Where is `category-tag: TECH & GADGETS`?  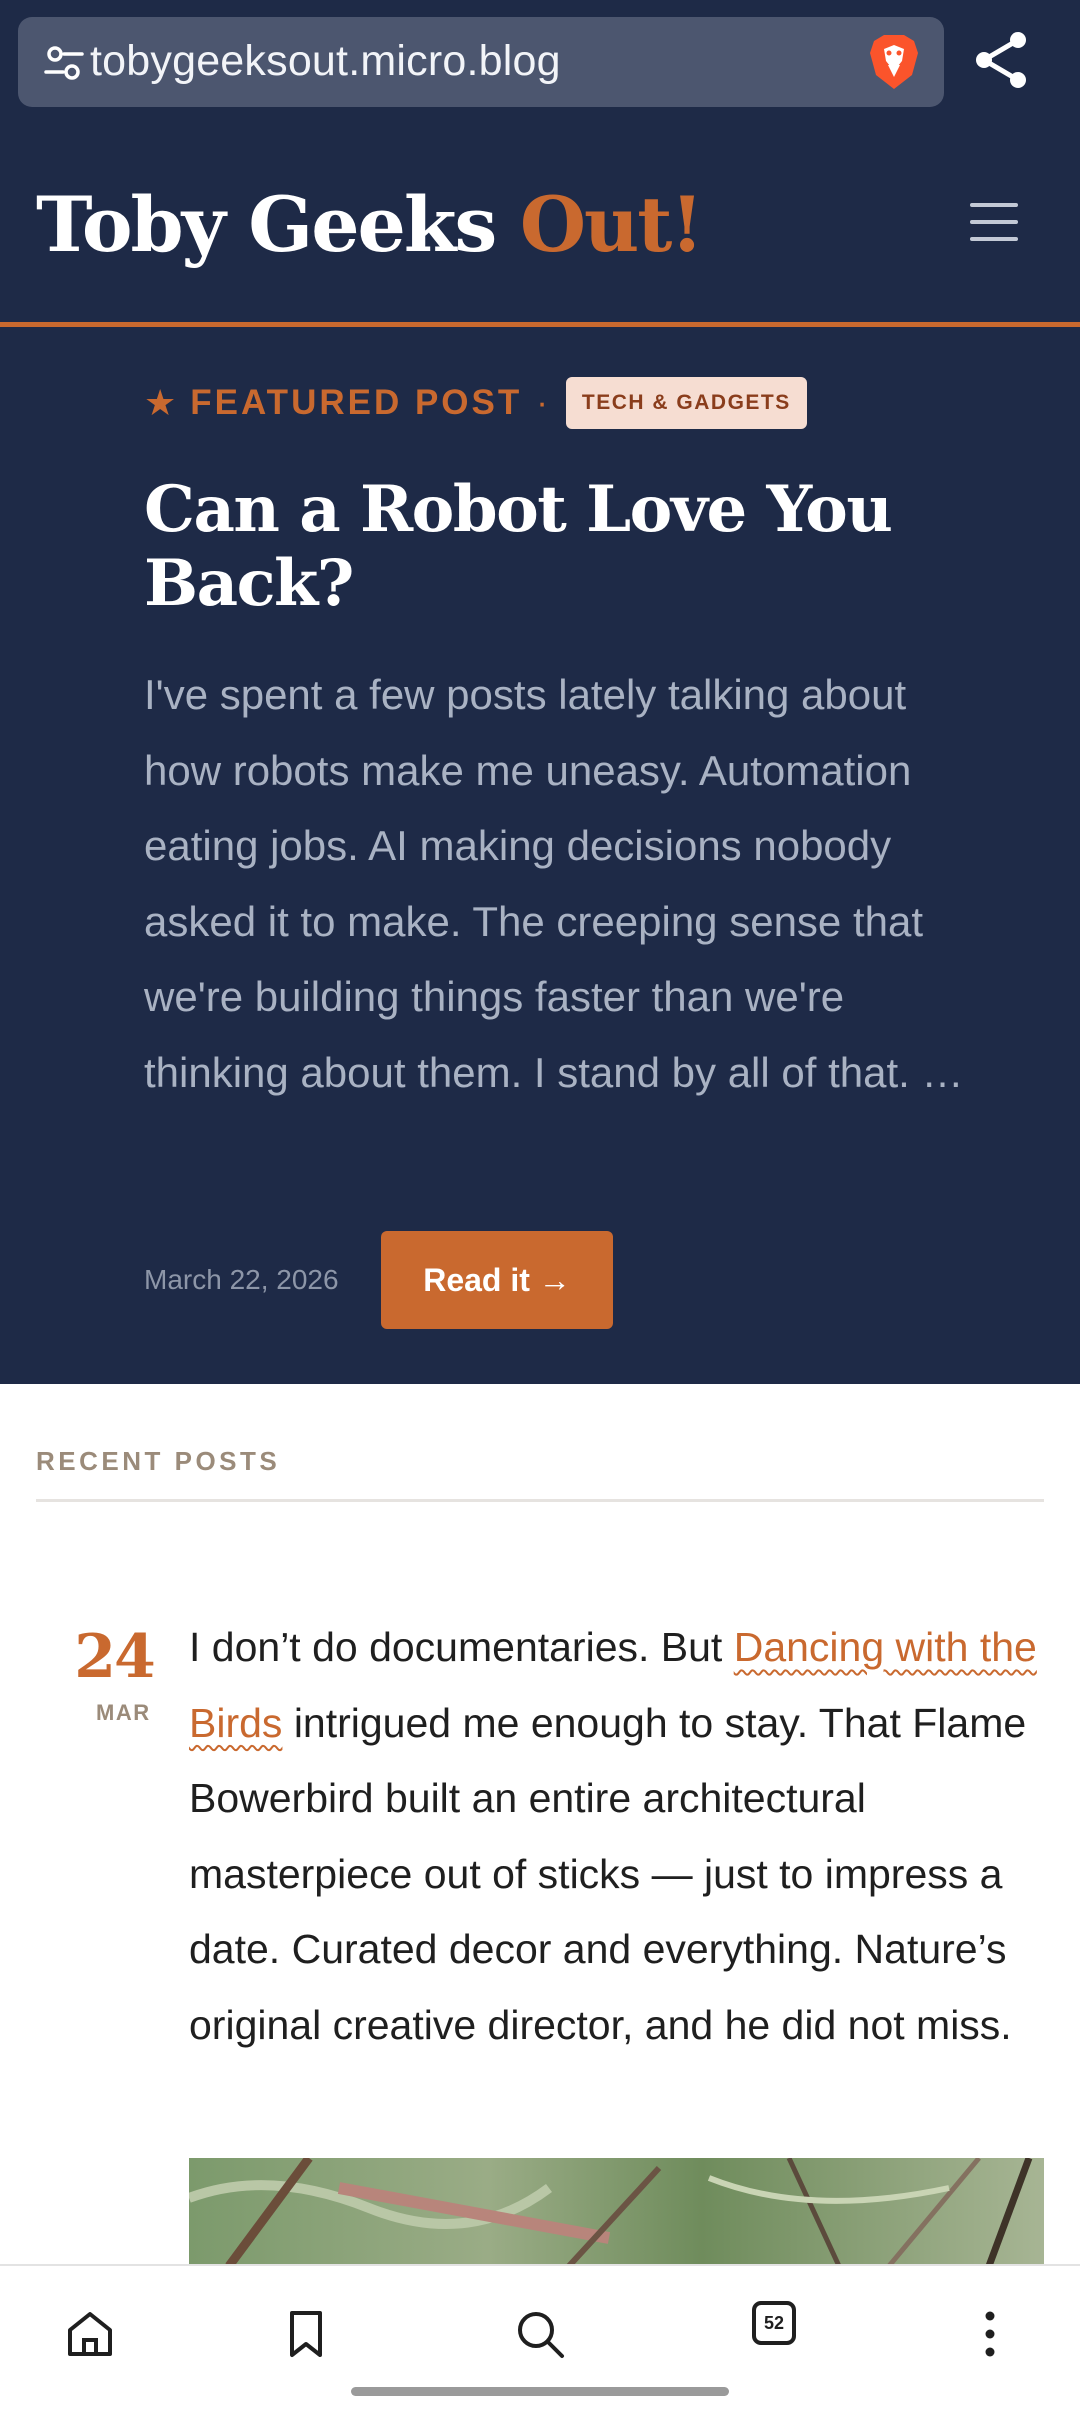
category-tag: TECH & GADGETS is located at coordinates (686, 403).